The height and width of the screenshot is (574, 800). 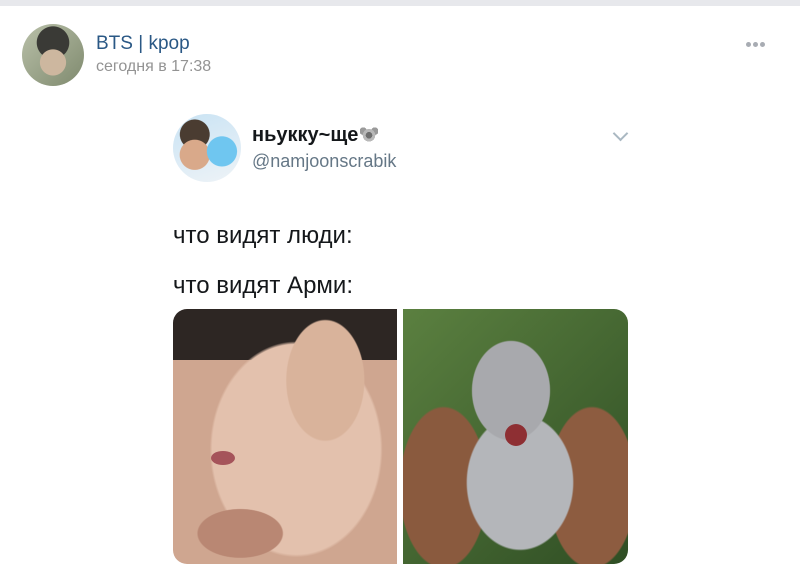 I want to click on tweet-author-name: ньукку~ще, so click(x=315, y=135).